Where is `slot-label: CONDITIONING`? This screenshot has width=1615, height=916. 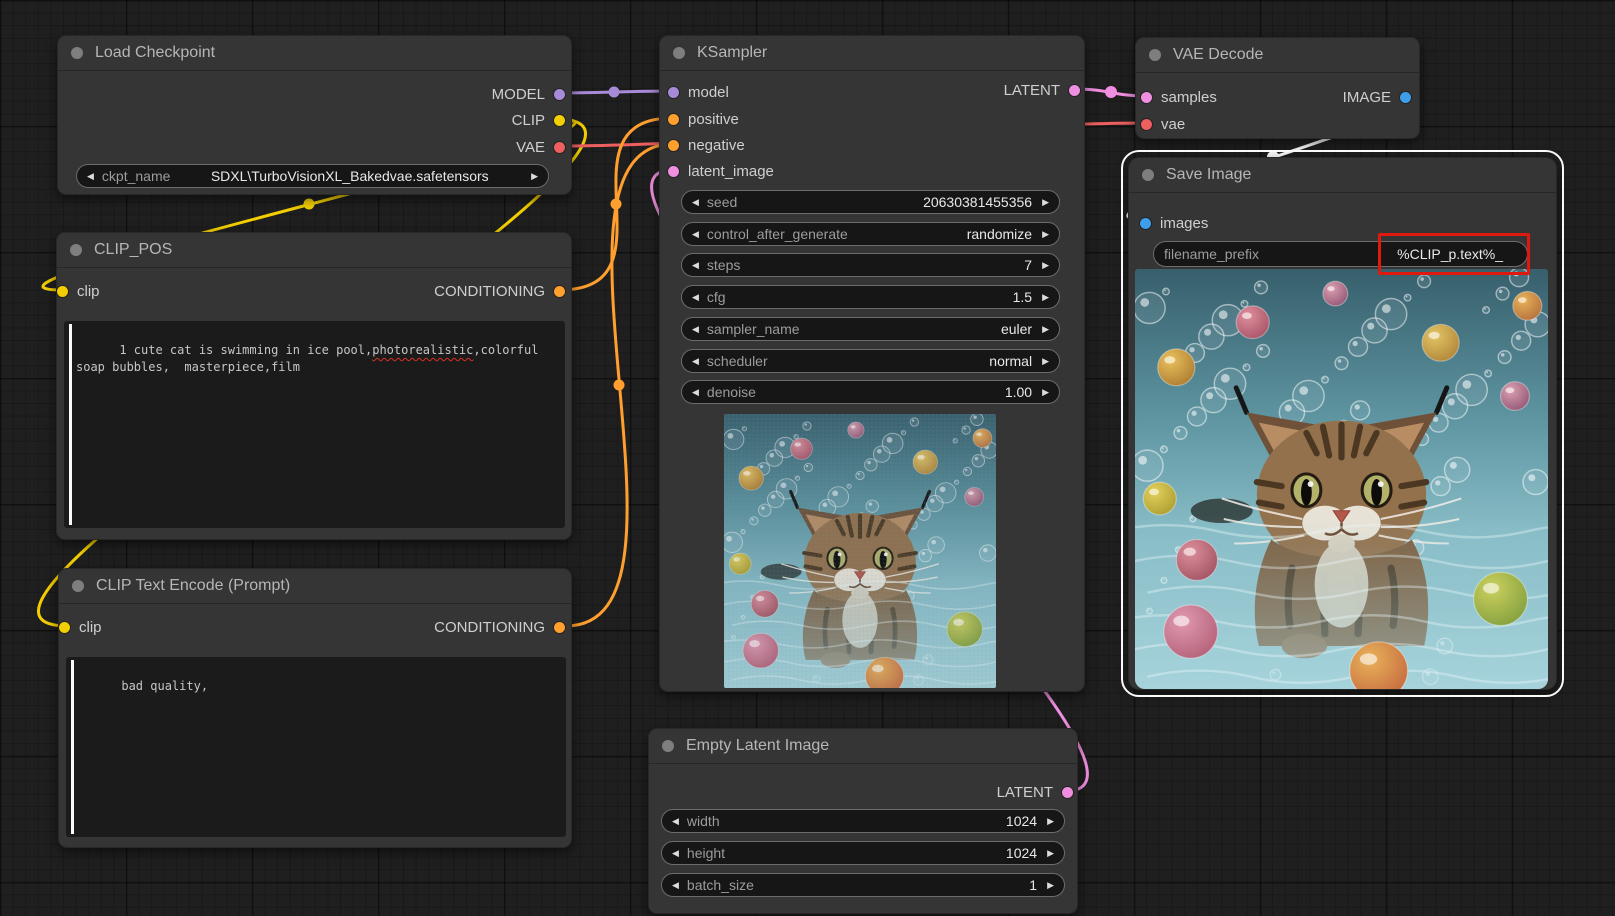
slot-label: CONDITIONING is located at coordinates (489, 291).